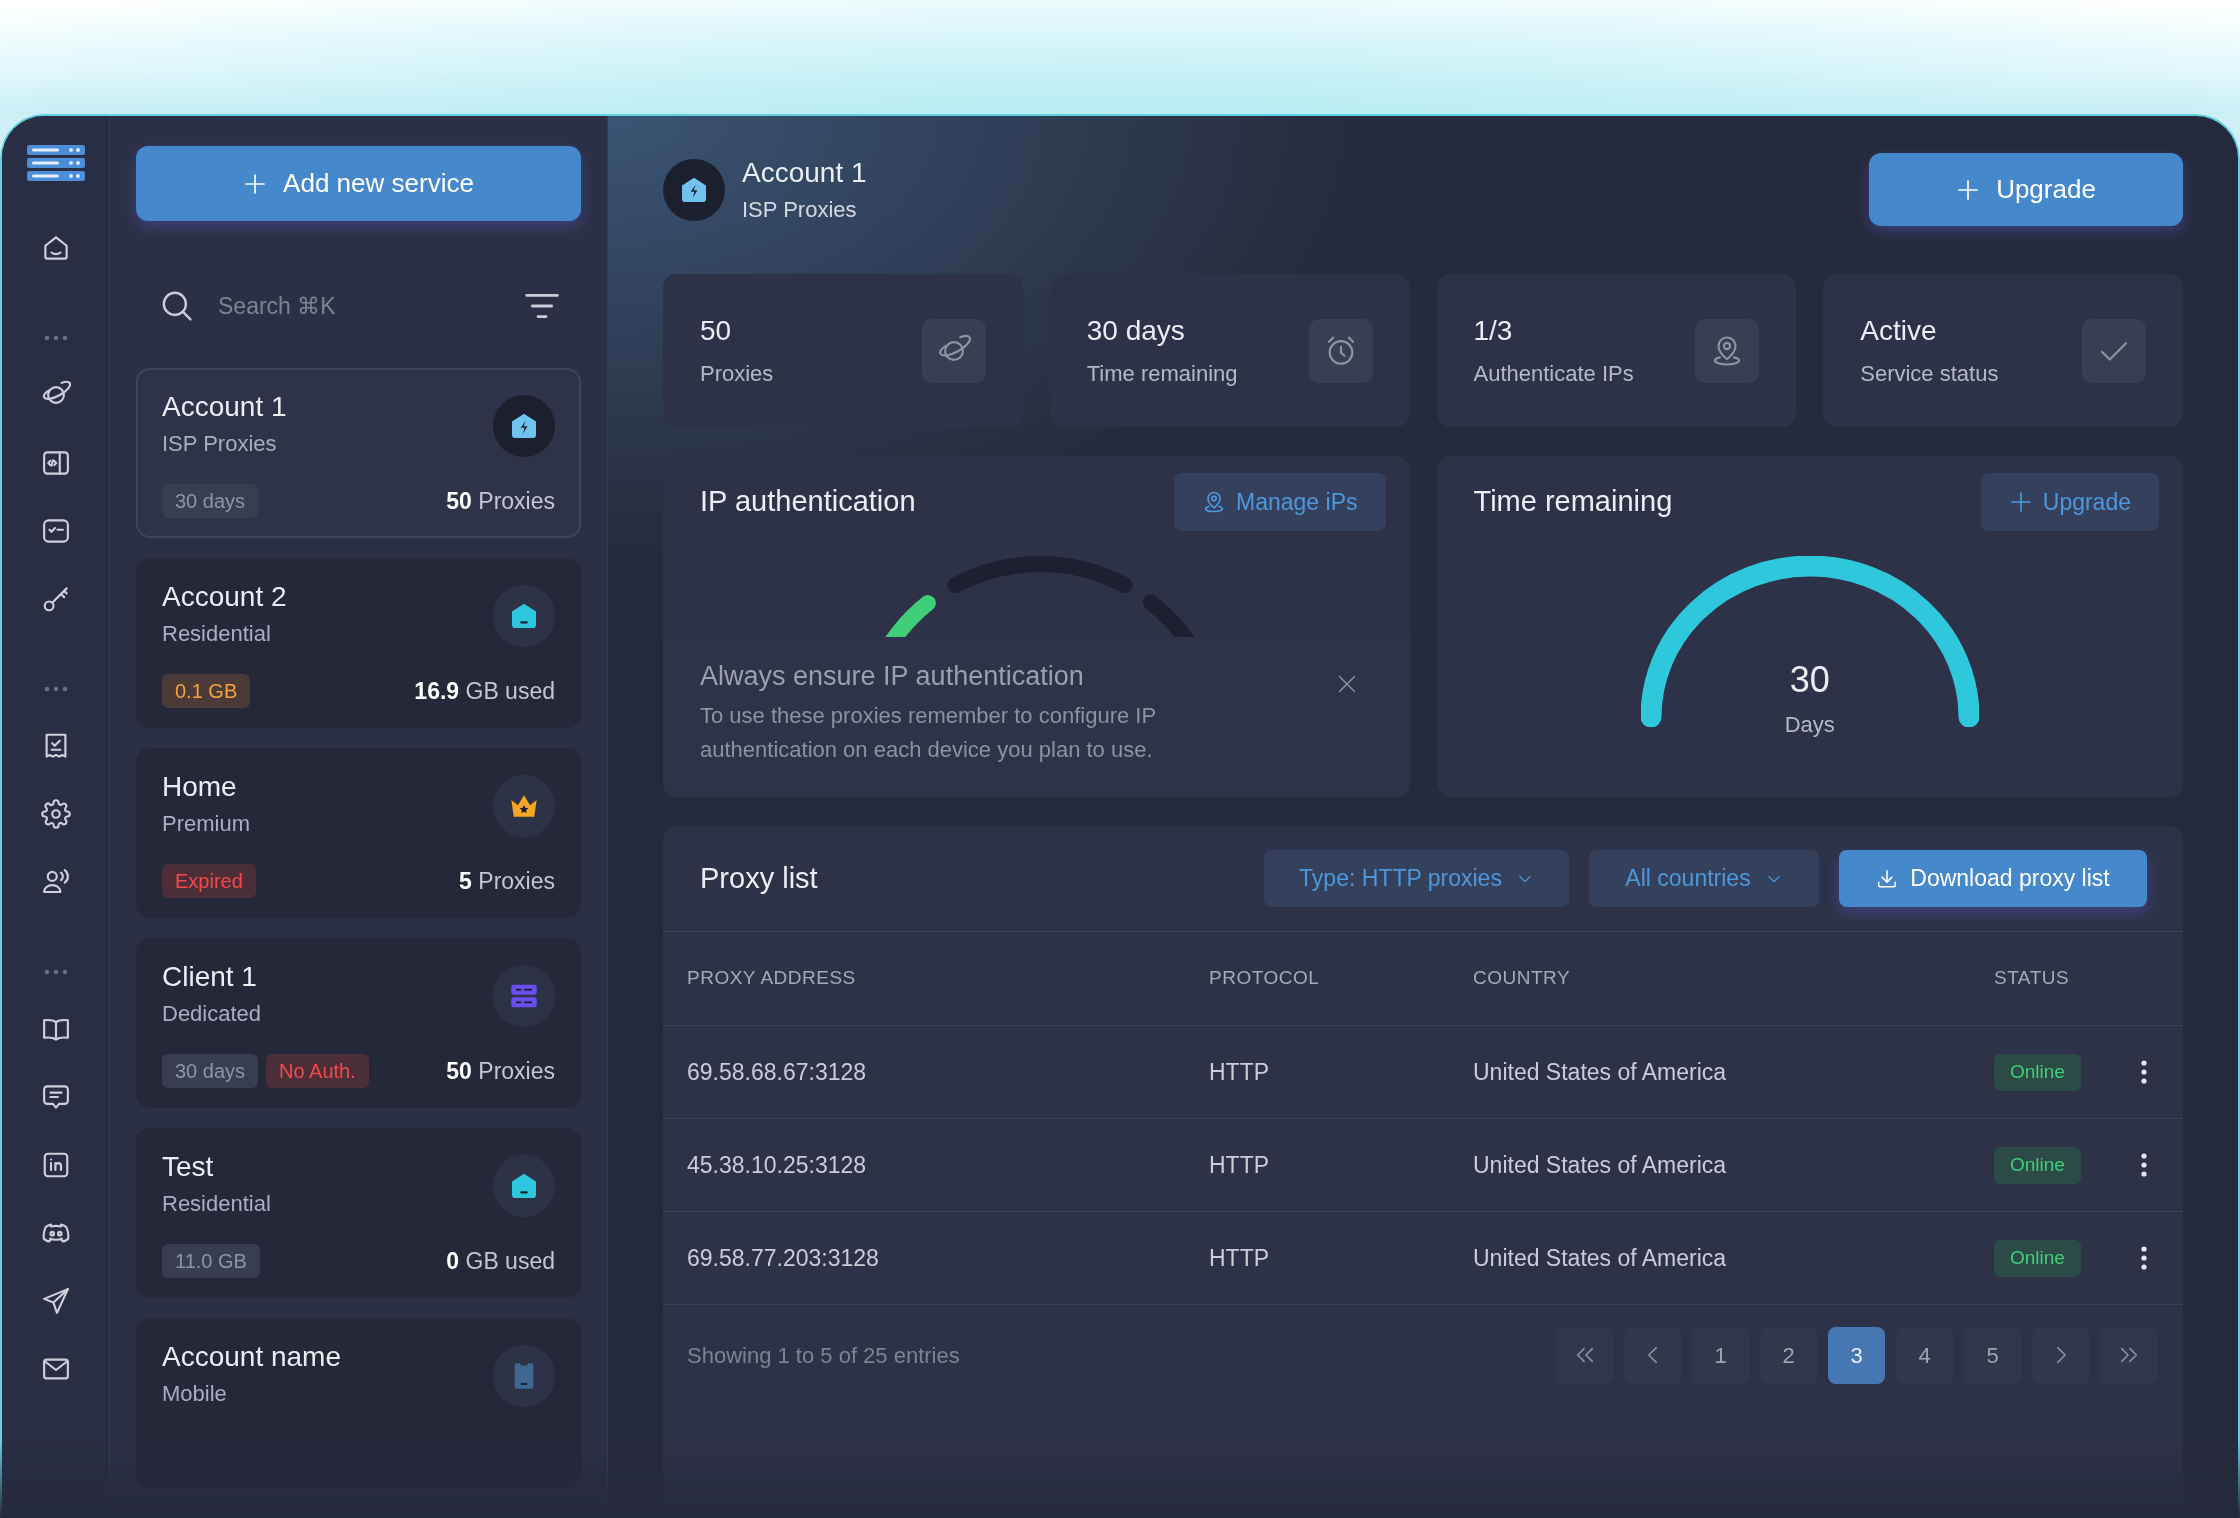  What do you see at coordinates (358, 643) in the screenshot?
I see `service-card: Account 2 Residential 0.1 GB 16.9 GB used` at bounding box center [358, 643].